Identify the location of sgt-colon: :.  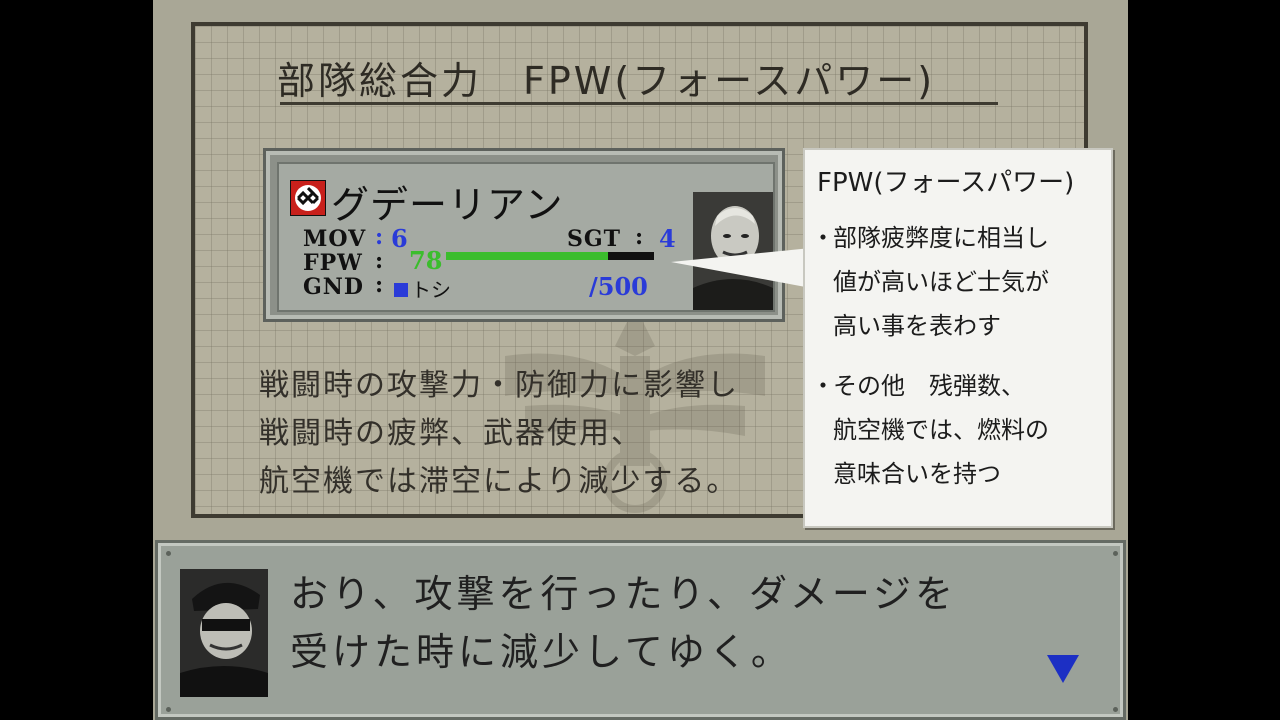
(640, 237).